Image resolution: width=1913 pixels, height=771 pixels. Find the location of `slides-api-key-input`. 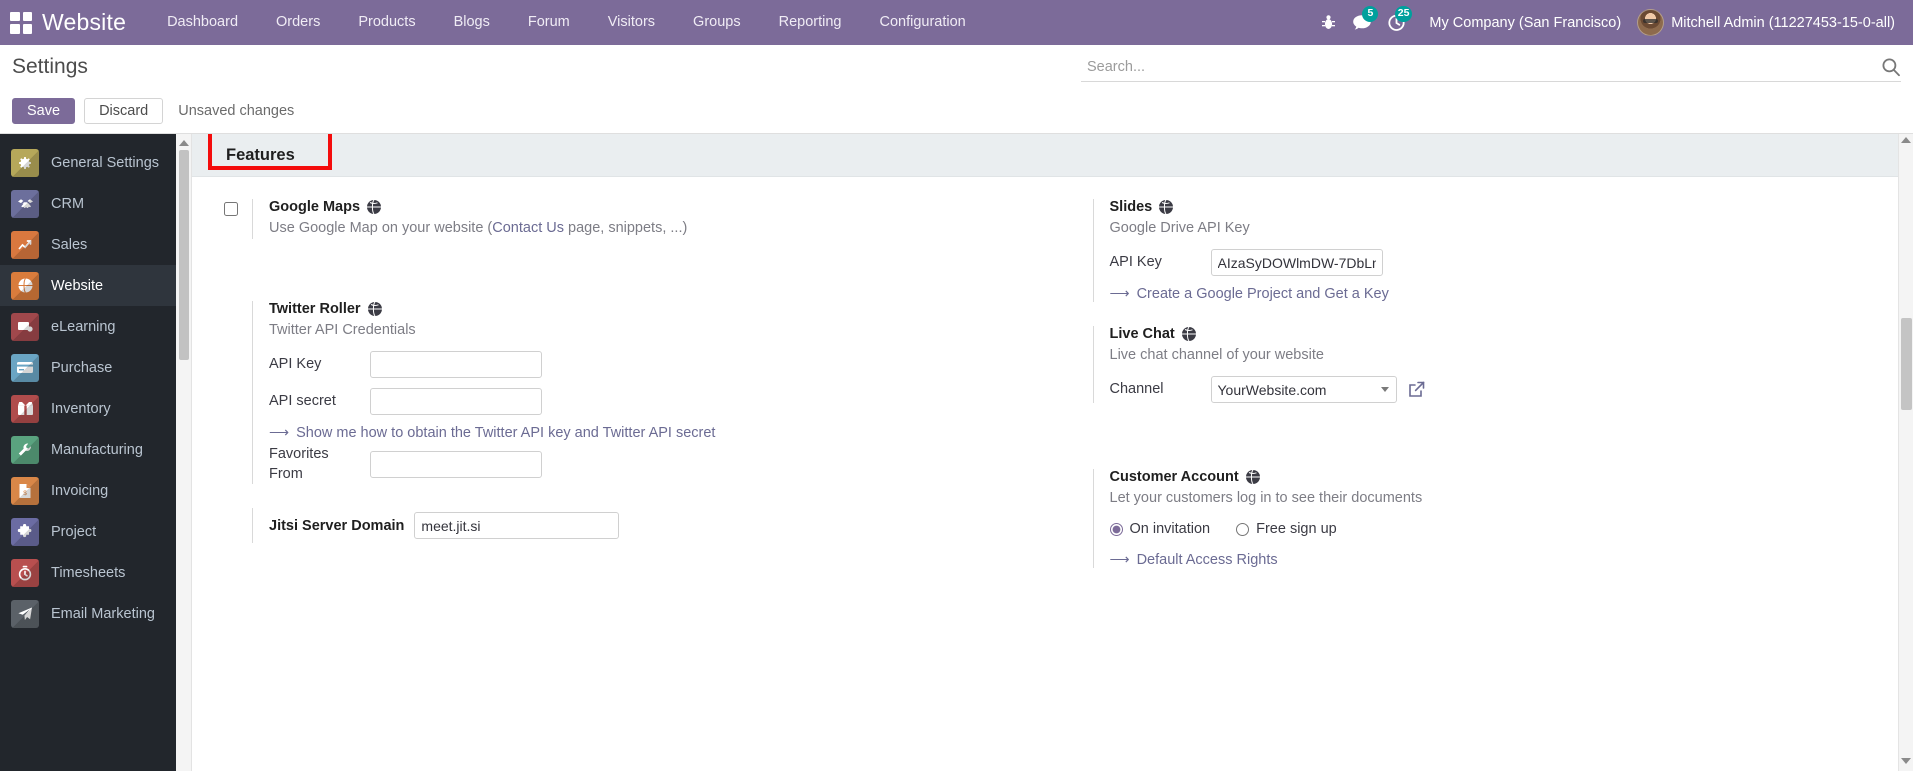

slides-api-key-input is located at coordinates (1296, 263).